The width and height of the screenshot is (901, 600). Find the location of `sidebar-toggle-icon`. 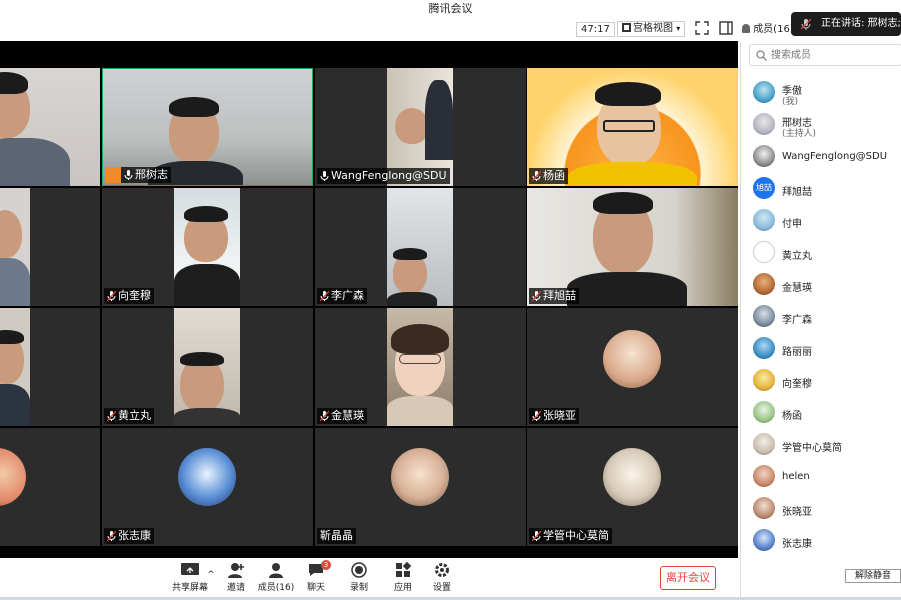

sidebar-toggle-icon is located at coordinates (726, 28).